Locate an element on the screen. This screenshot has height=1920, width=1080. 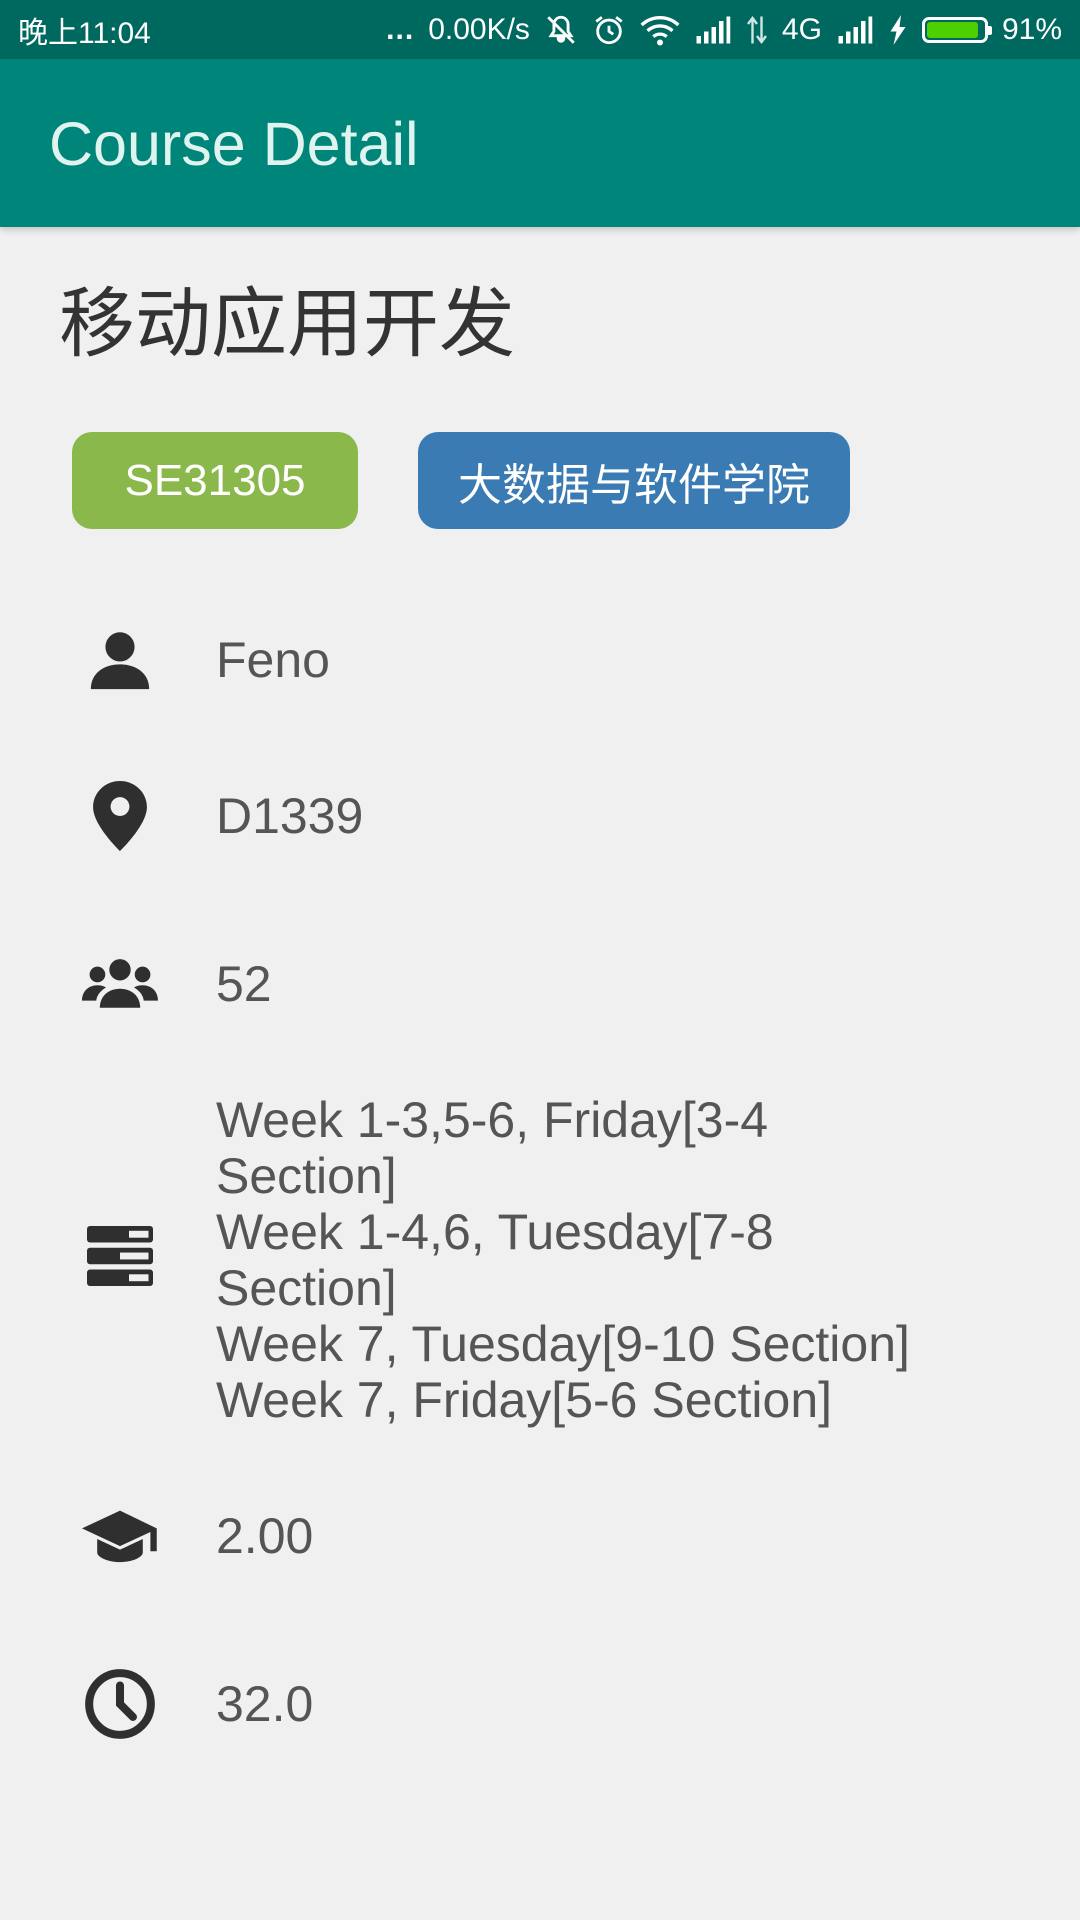
schedule-line: Week 7, Friday[5-6 Section] is located at coordinates (524, 1400).